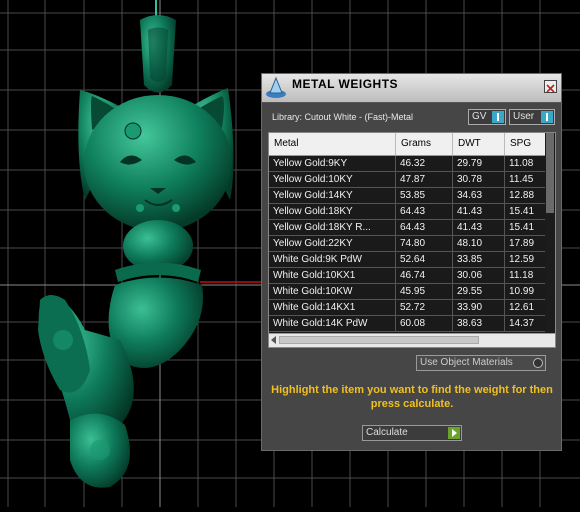 The width and height of the screenshot is (580, 512). I want to click on dwt-cell: 30.06, so click(479, 275).